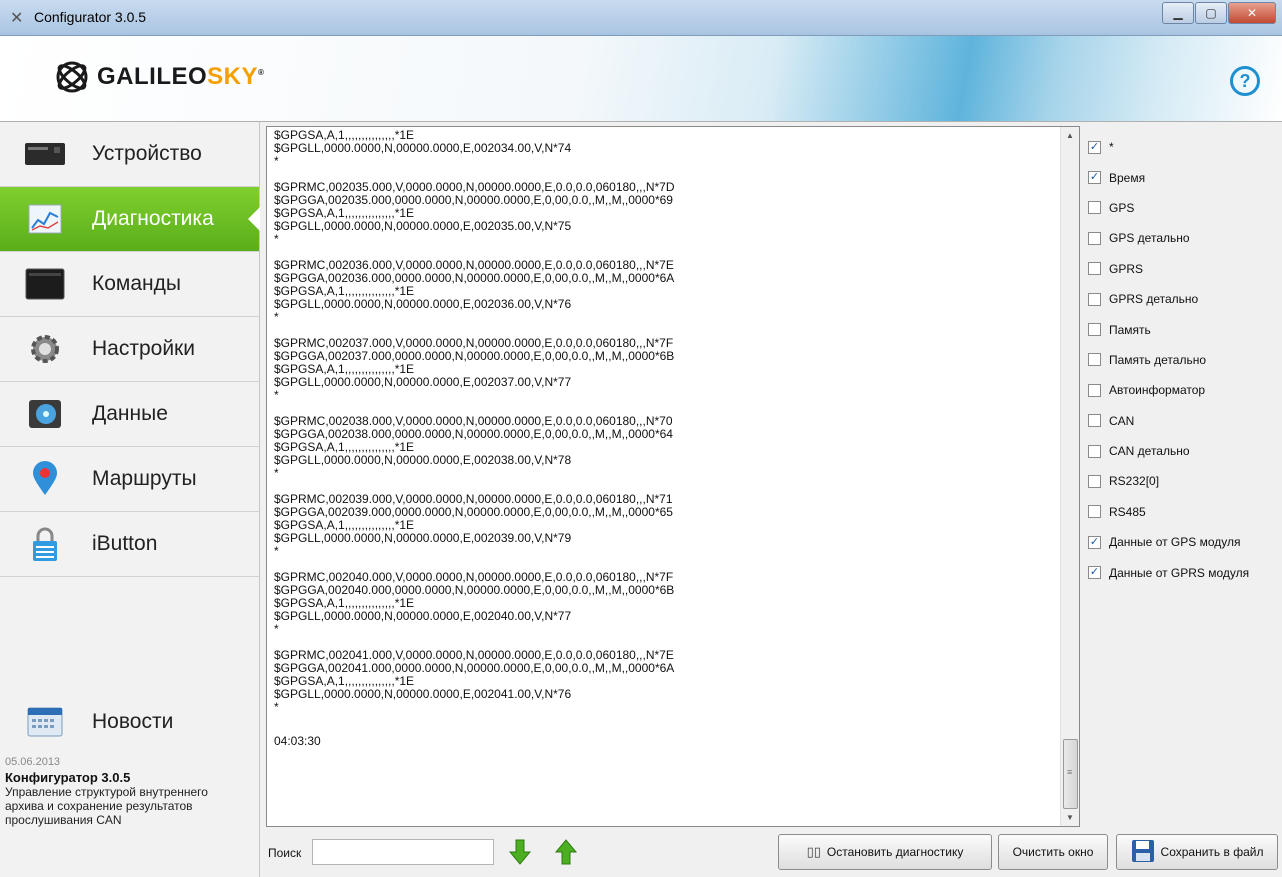 The height and width of the screenshot is (877, 1282). What do you see at coordinates (1111, 147) in the screenshot?
I see `filter-label: *` at bounding box center [1111, 147].